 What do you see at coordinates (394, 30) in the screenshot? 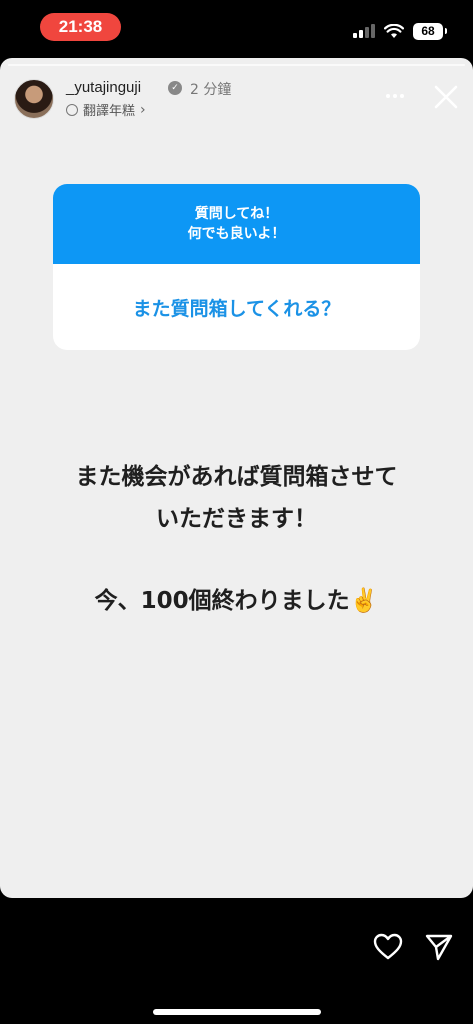
I see `wifi-icon` at bounding box center [394, 30].